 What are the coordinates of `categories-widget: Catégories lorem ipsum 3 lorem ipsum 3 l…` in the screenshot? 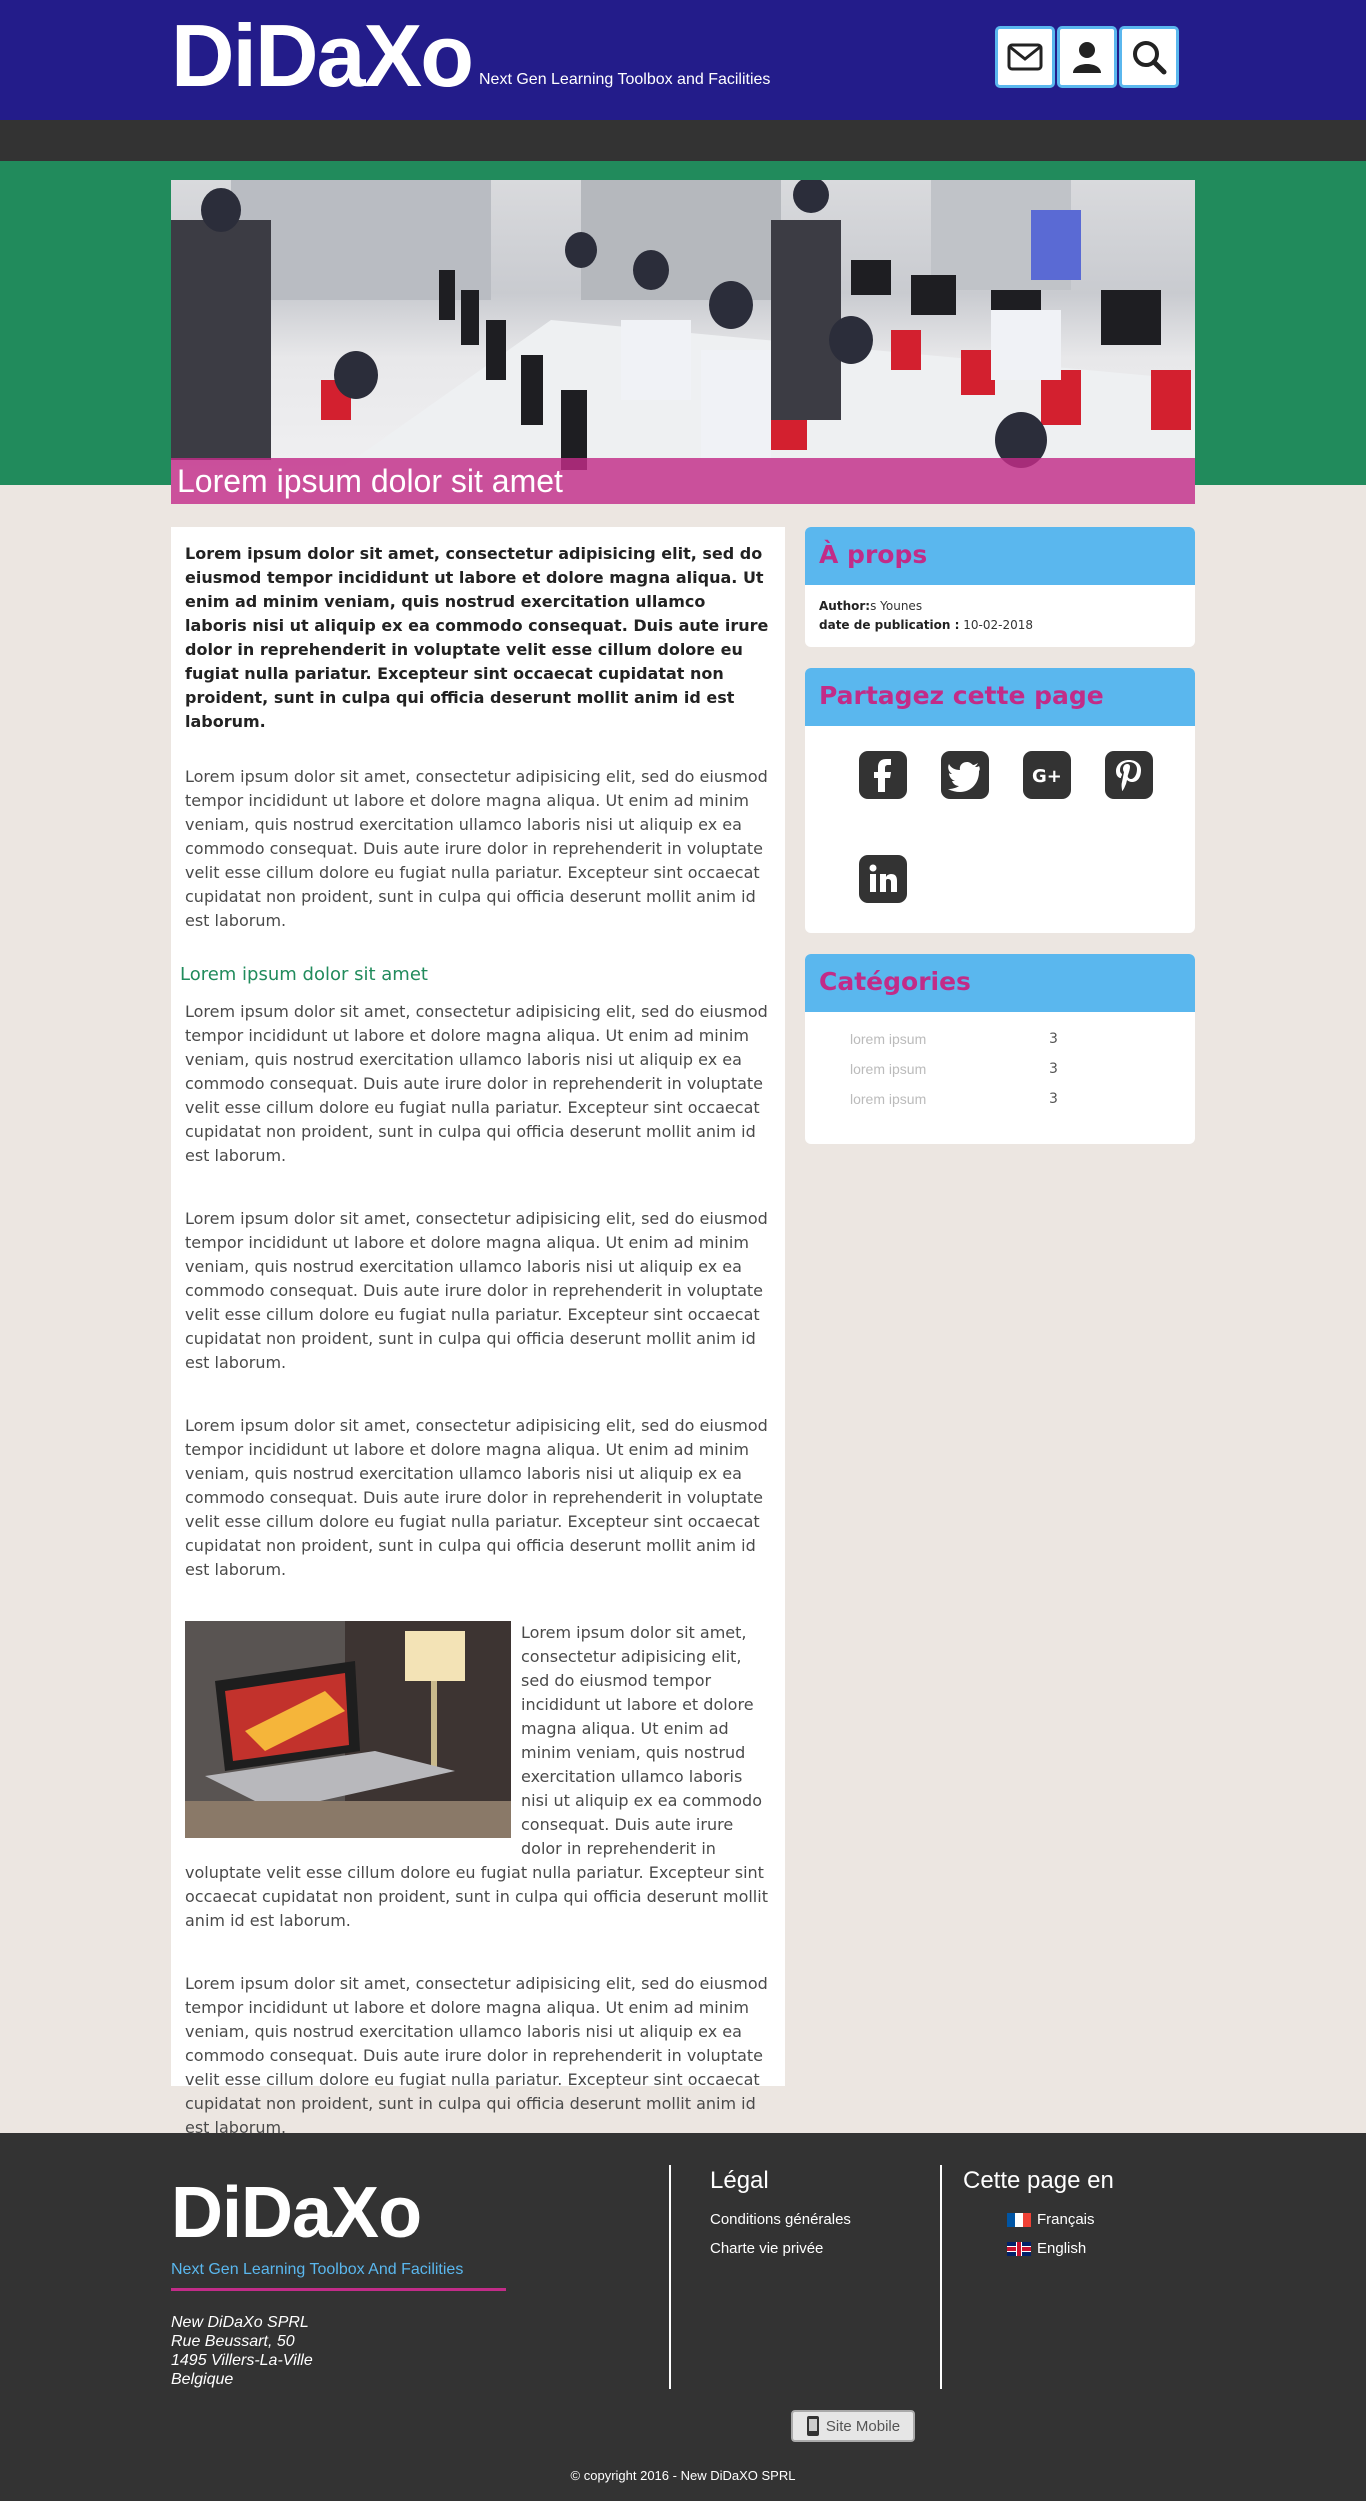 It's located at (1000, 1049).